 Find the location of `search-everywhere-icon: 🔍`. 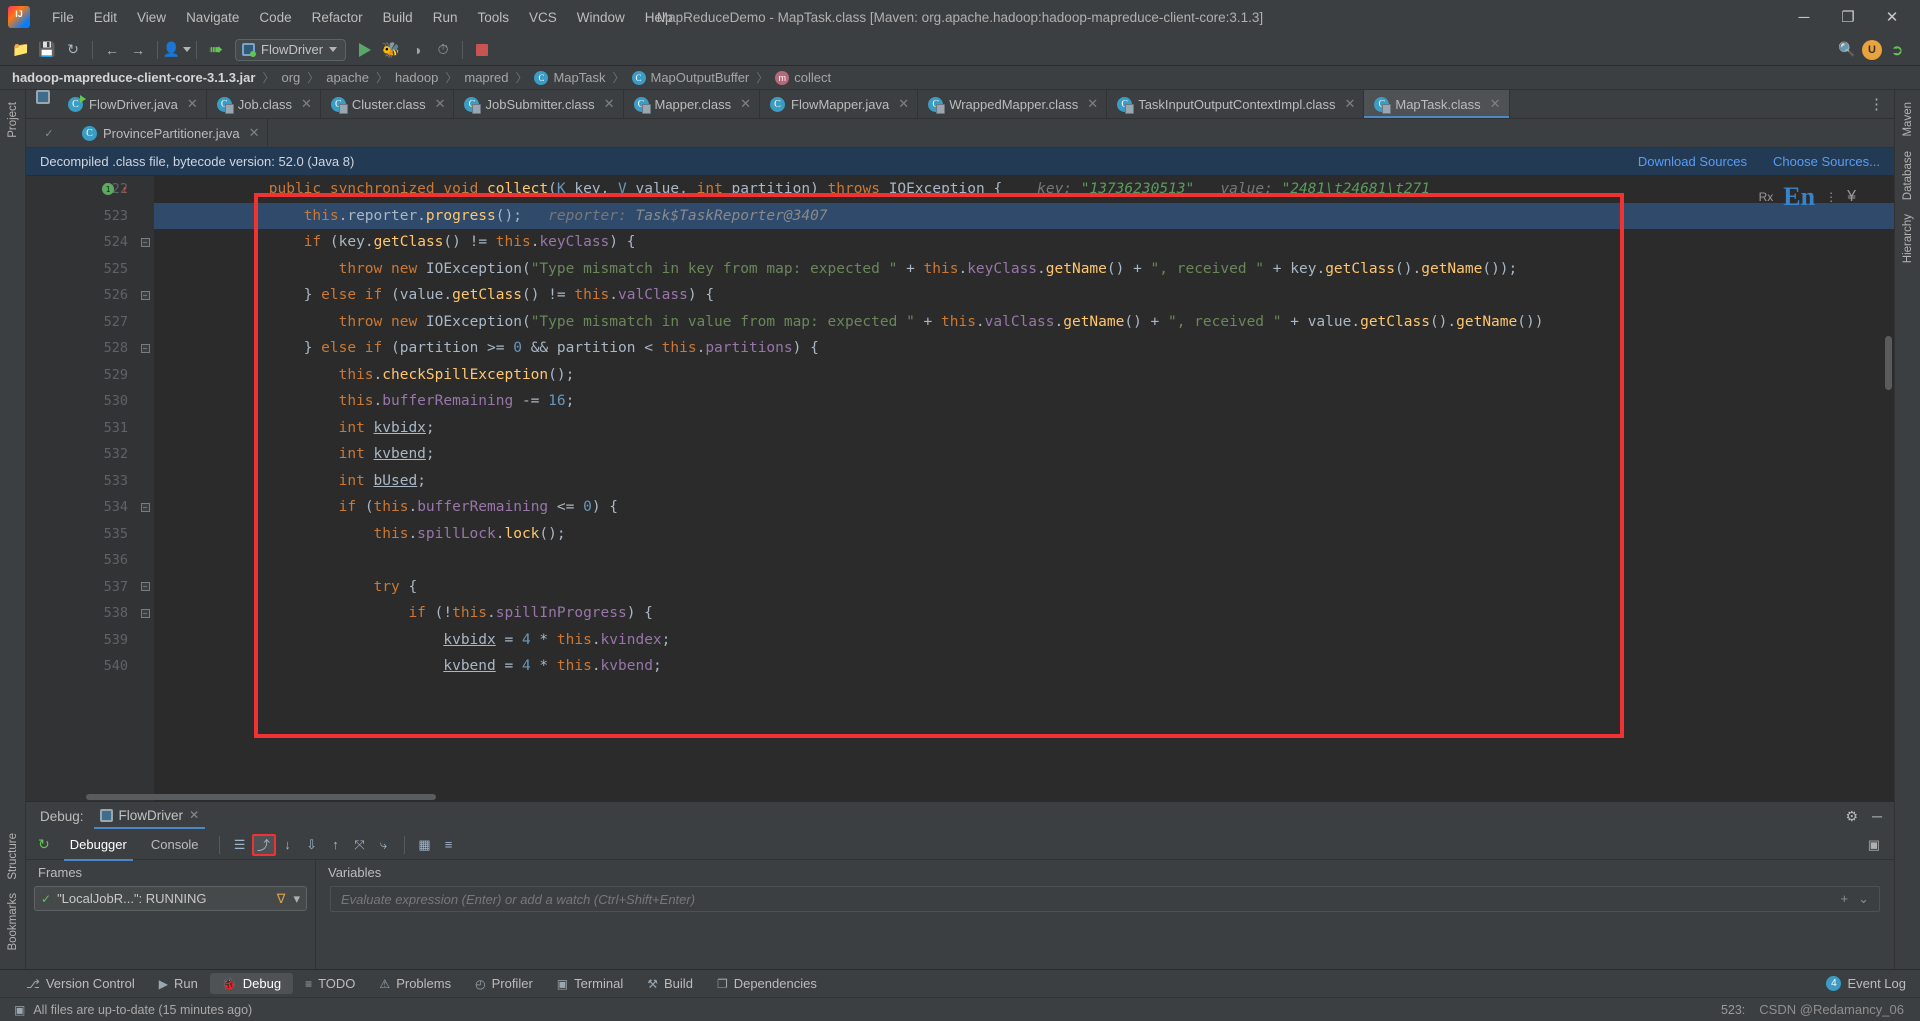

search-everywhere-icon: 🔍 is located at coordinates (1847, 50).